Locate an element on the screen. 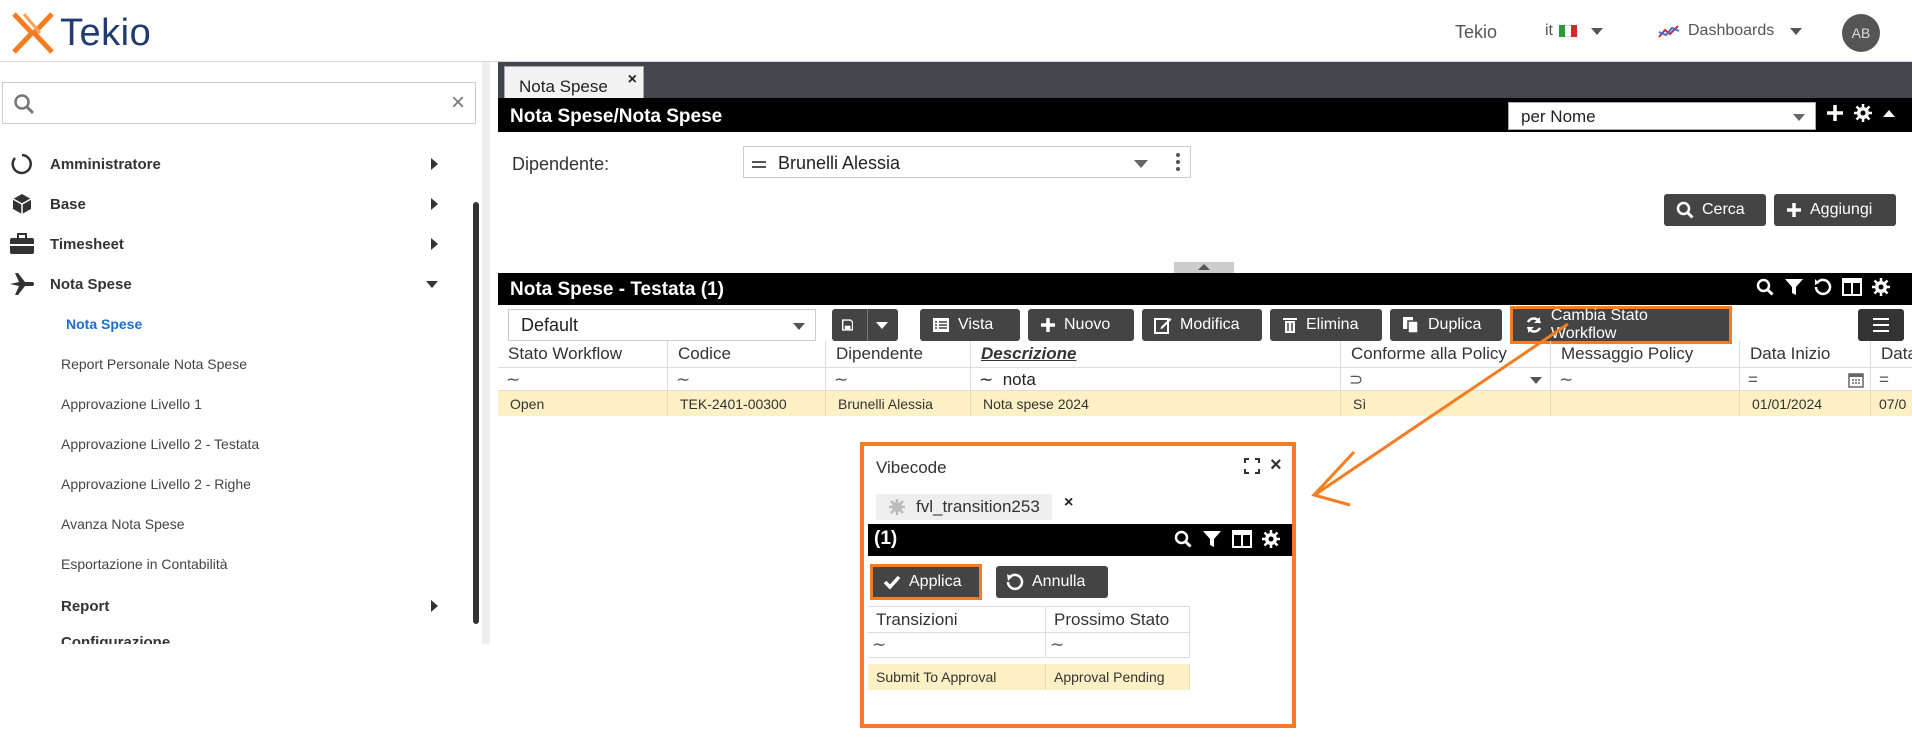 This screenshot has height=742, width=1912. filter-messaggio: ∼ is located at coordinates (1645, 379).